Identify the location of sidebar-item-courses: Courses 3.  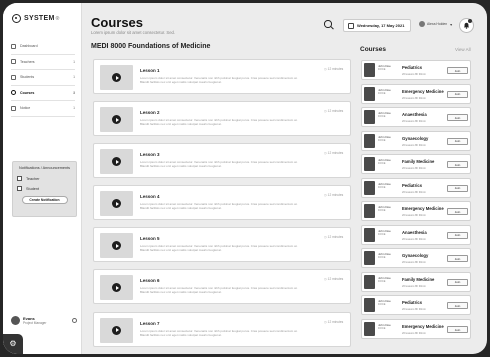
(43, 93).